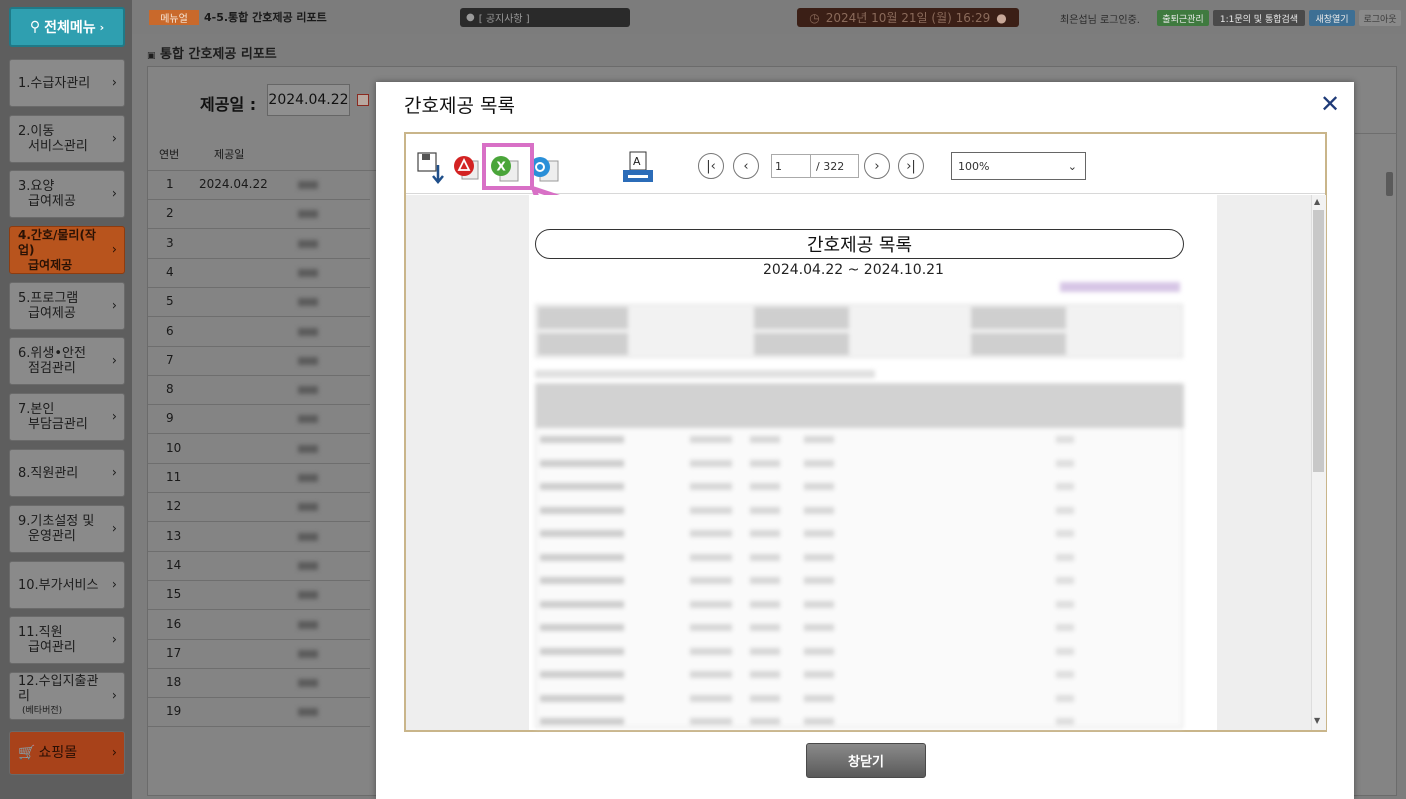 The width and height of the screenshot is (1406, 799). I want to click on sidebar-item-line1: 6.위생•안전, so click(52, 353).